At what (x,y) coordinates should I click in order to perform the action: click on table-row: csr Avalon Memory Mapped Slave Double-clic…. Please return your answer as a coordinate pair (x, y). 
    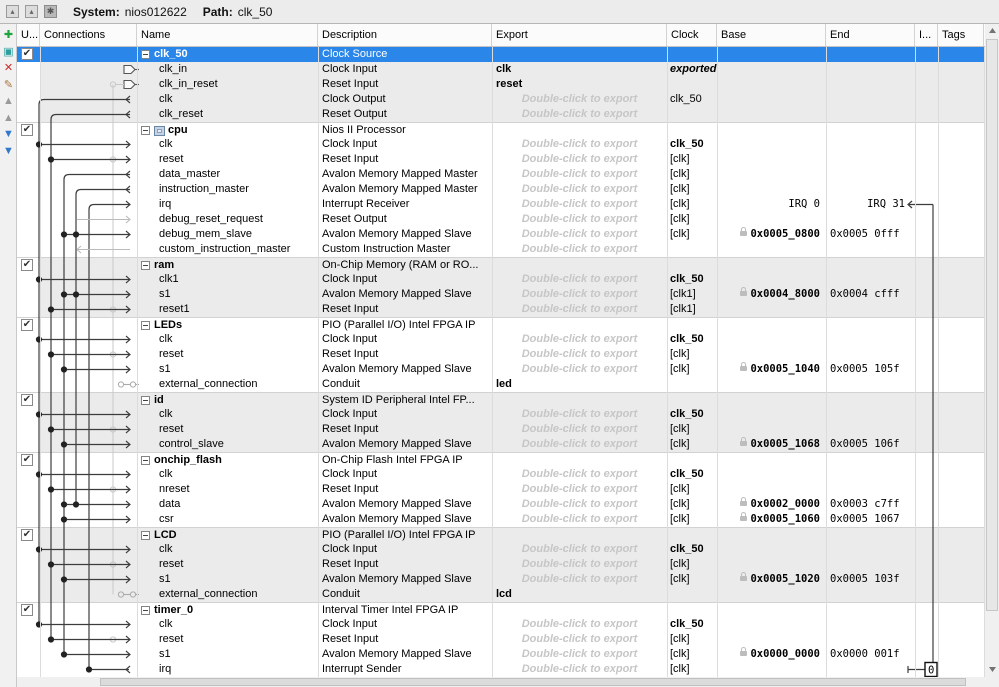
    Looking at the image, I should click on (501, 519).